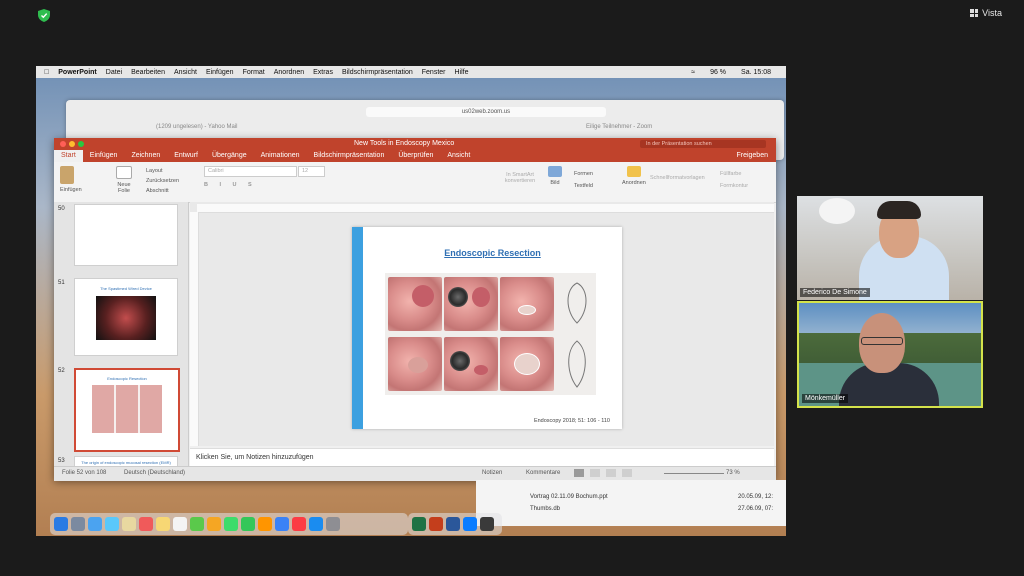 This screenshot has width=1024, height=576. What do you see at coordinates (453, 524) in the screenshot?
I see `word-icon` at bounding box center [453, 524].